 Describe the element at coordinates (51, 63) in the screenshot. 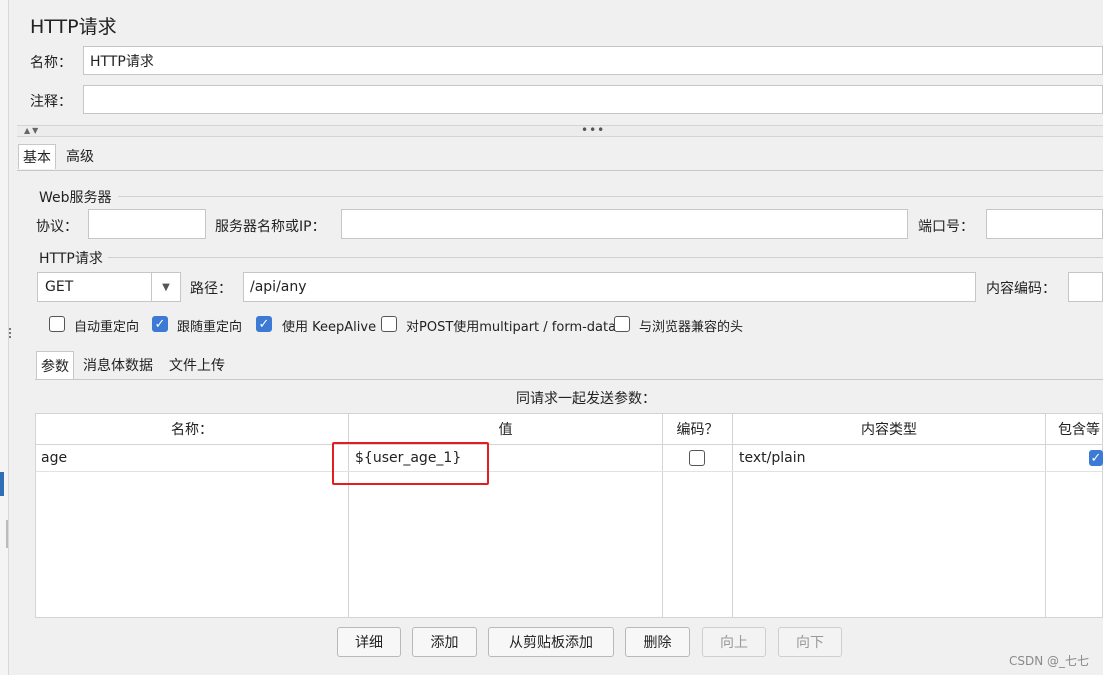

I see `name-label: 名称：` at that location.